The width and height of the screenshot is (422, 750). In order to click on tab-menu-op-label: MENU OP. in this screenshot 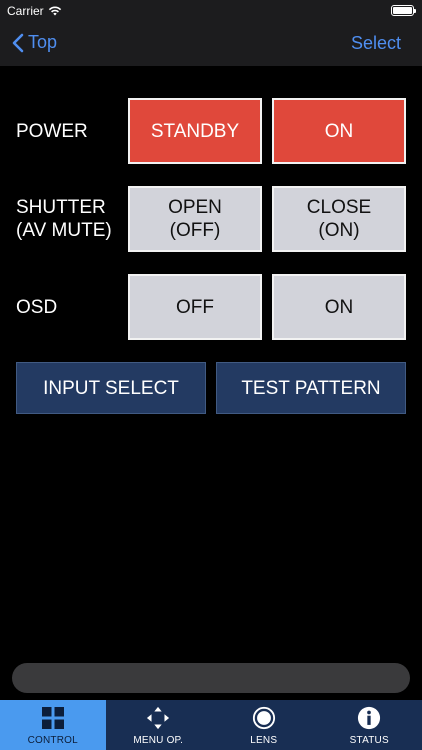, I will do `click(158, 740)`.